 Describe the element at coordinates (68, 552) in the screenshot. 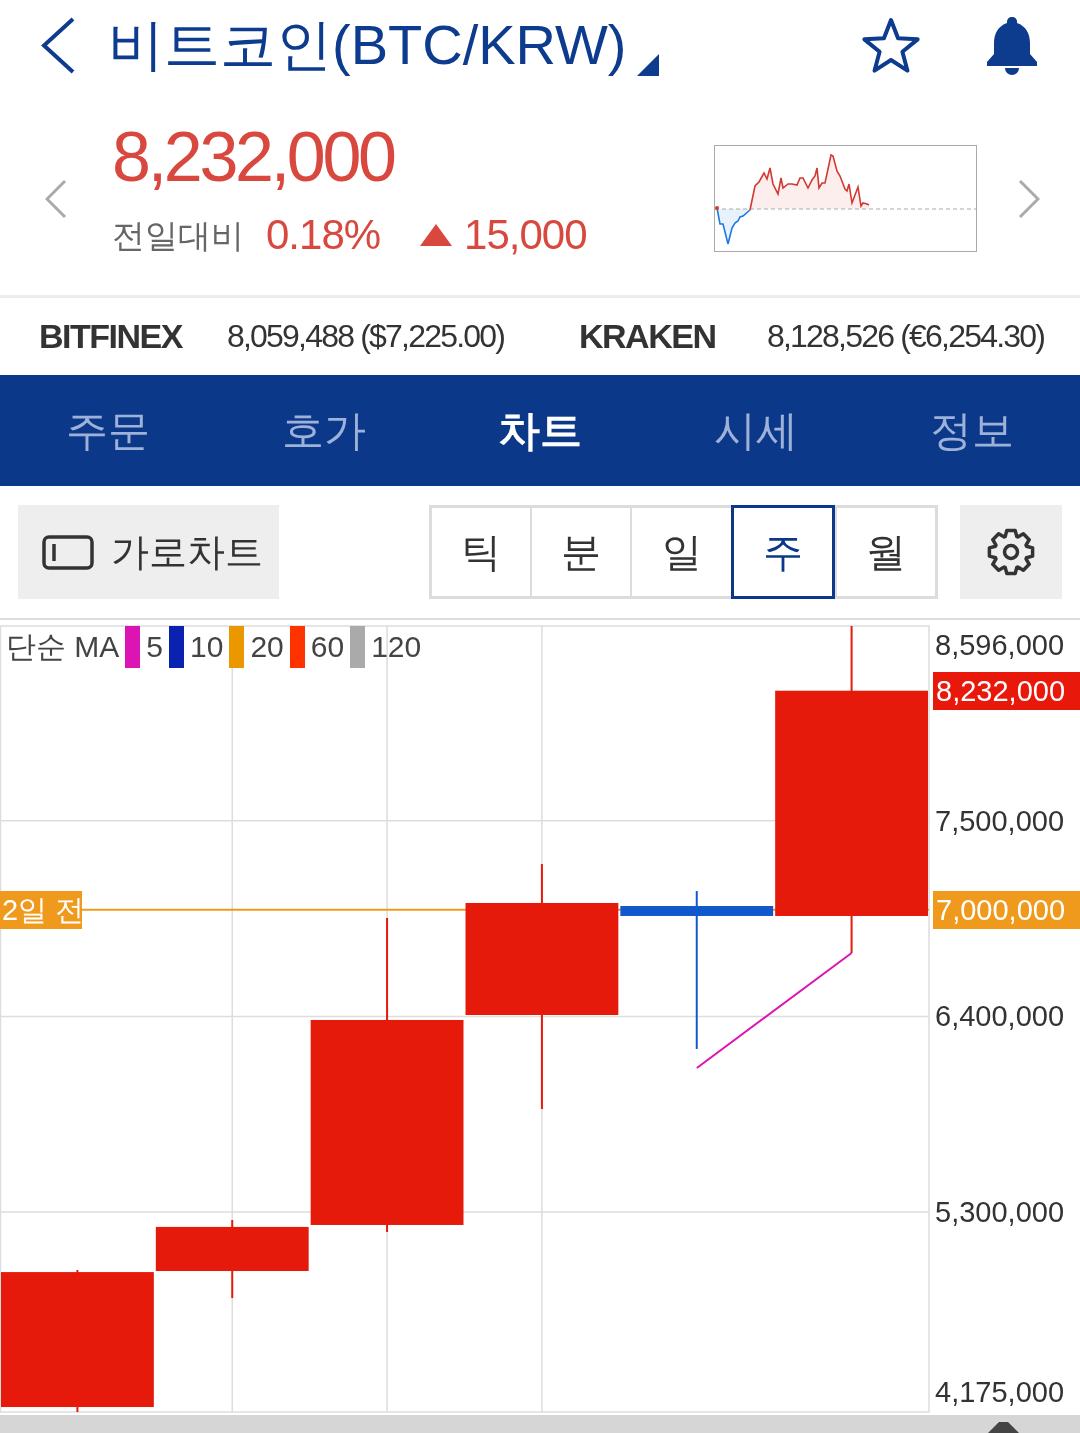

I see `phone-landscape-icon` at that location.